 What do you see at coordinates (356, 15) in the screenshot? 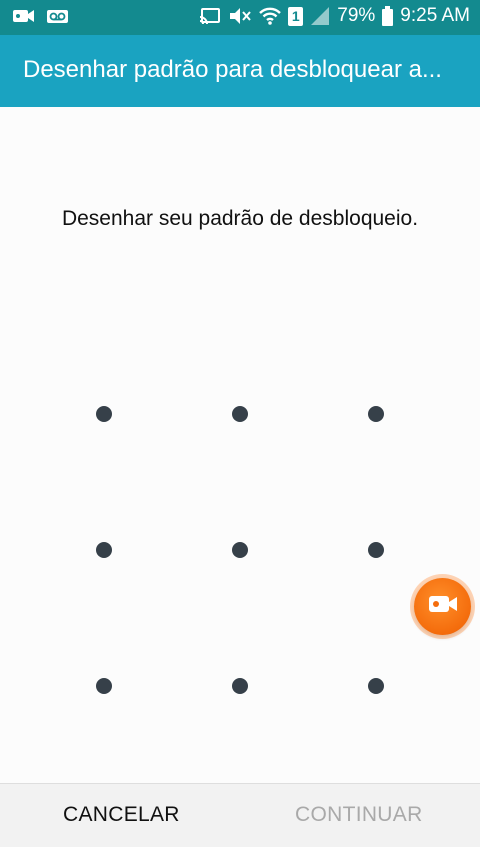
I see `battery-percent: 79%` at bounding box center [356, 15].